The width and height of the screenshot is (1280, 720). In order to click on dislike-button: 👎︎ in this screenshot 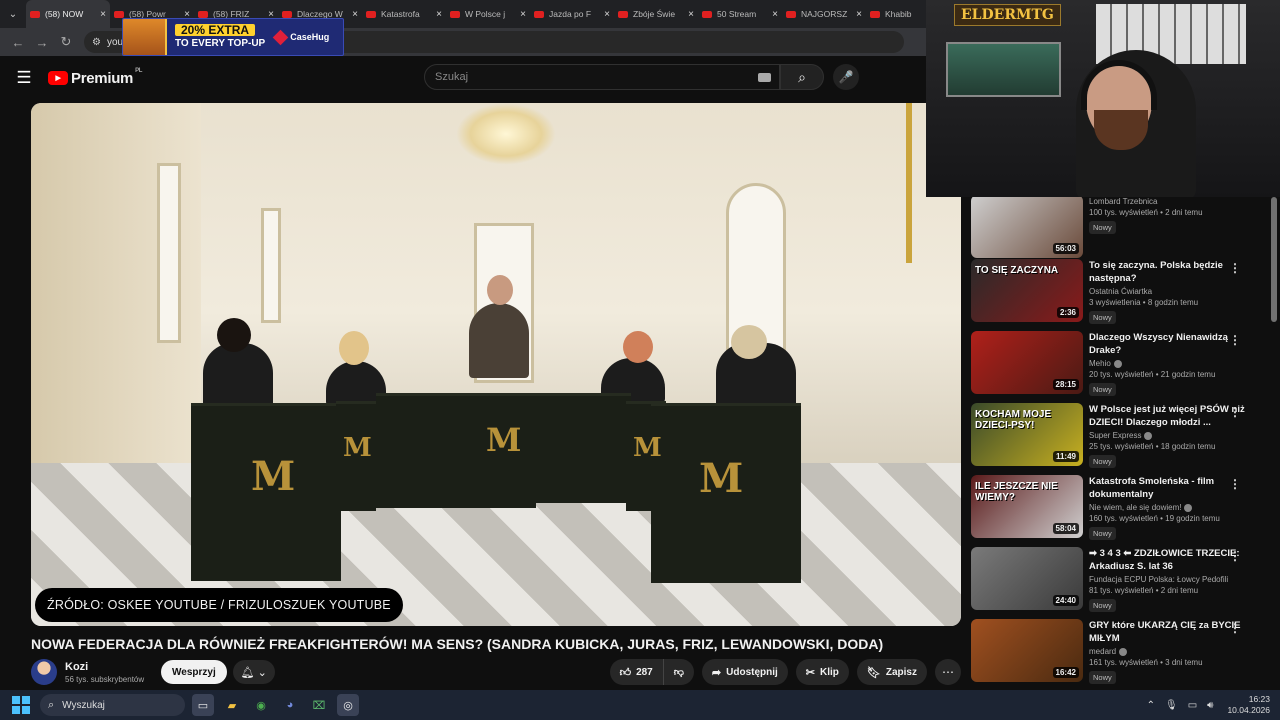, I will do `click(679, 672)`.